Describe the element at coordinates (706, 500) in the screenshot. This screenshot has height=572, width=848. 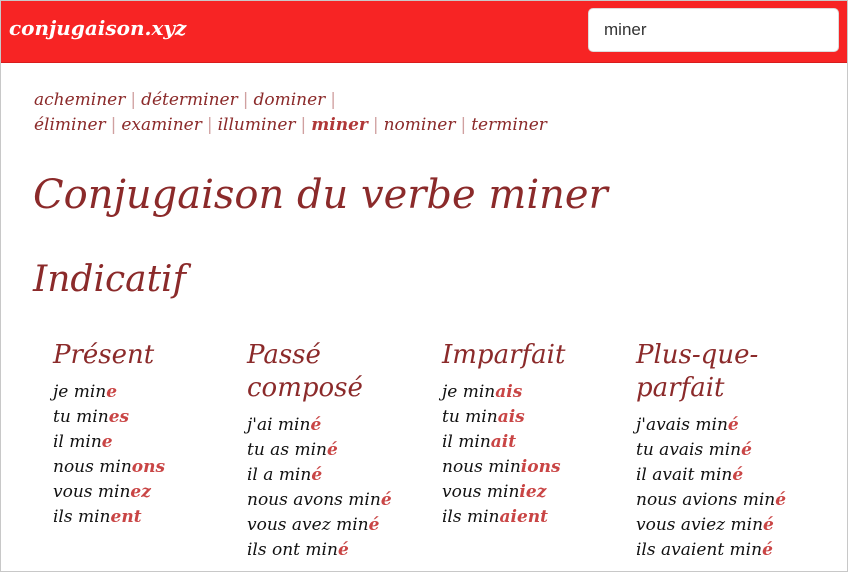
I see `form-stem: nous avions min` at that location.